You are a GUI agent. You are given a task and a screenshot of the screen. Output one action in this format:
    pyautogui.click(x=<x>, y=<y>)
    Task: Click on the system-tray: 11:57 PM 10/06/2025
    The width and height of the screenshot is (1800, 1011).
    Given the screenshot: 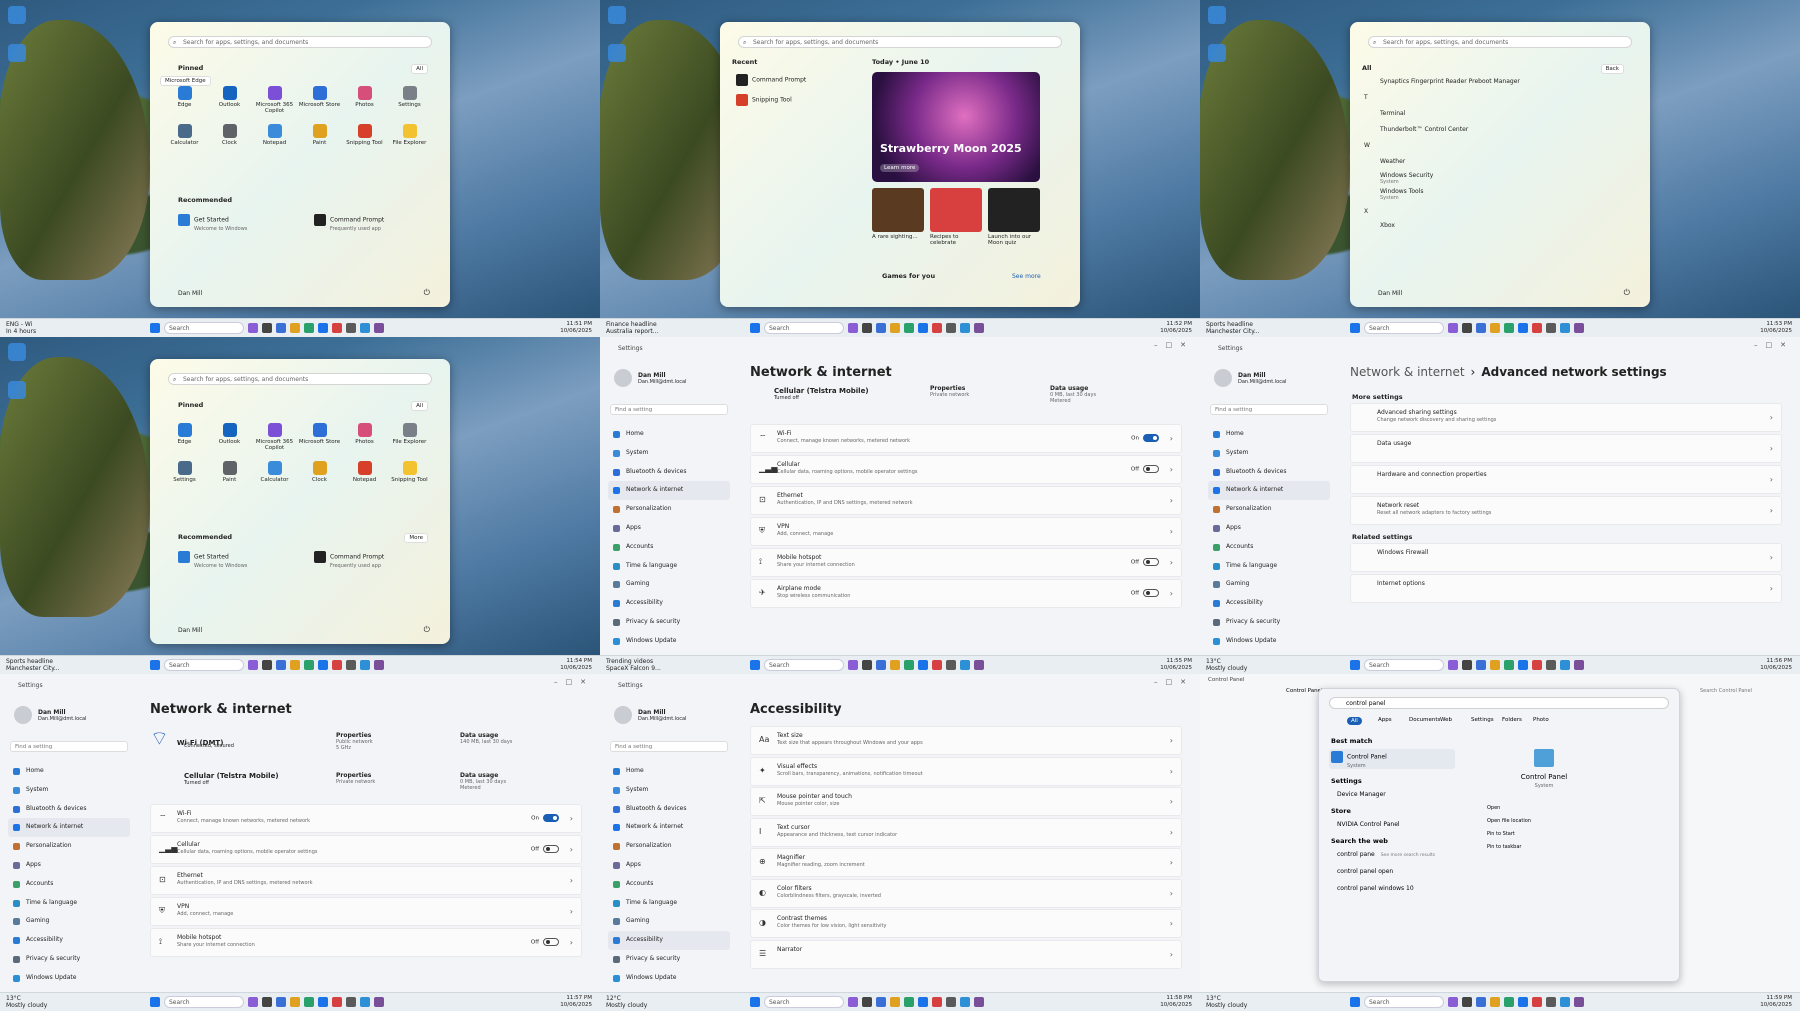 What is the action you would take?
    pyautogui.click(x=535, y=1002)
    